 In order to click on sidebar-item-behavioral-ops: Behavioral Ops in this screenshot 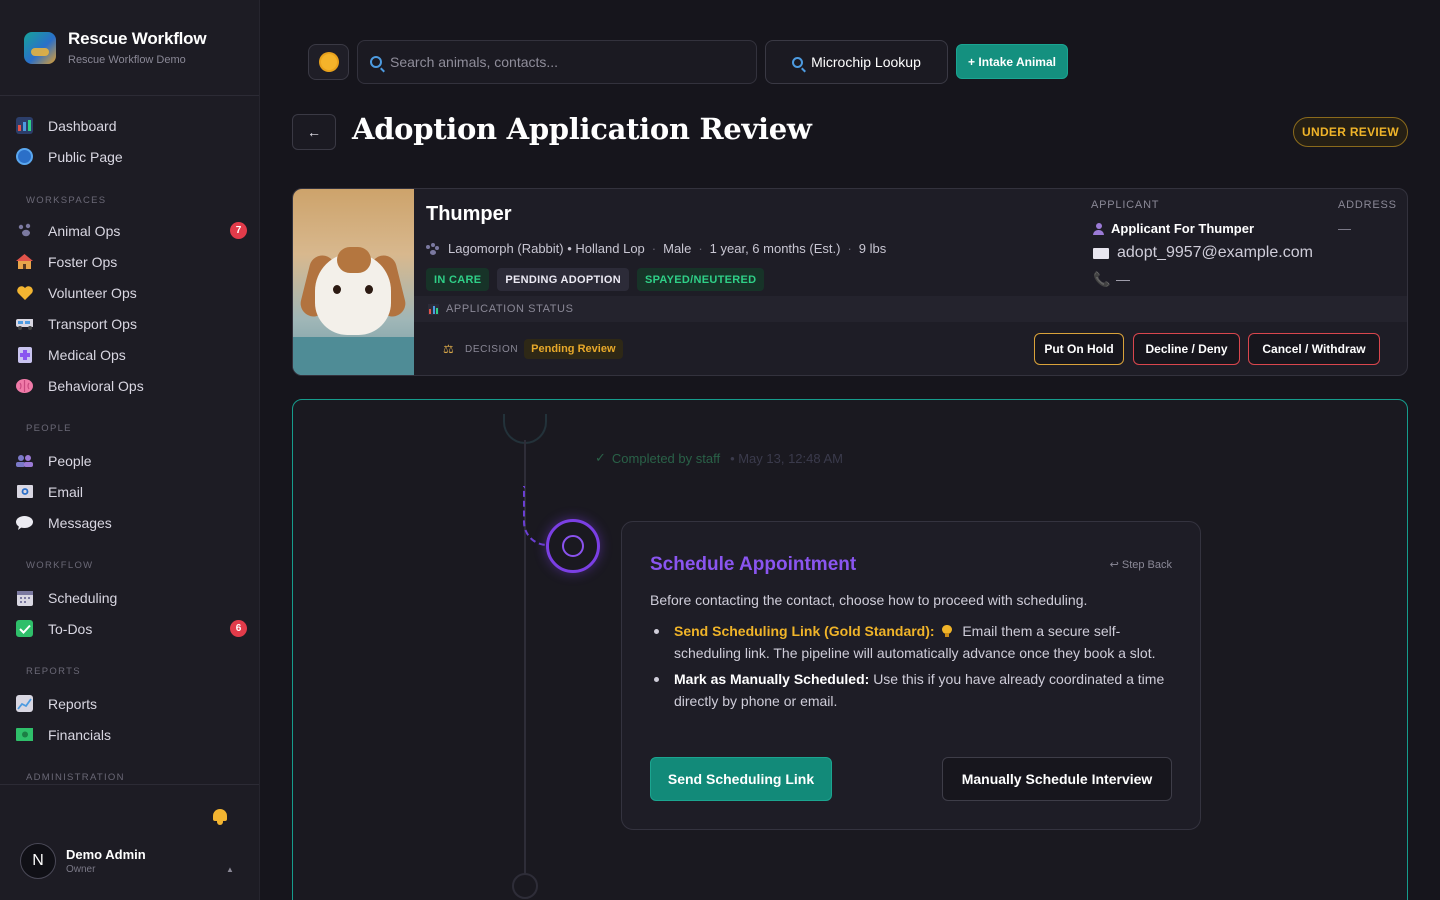, I will do `click(129, 385)`.